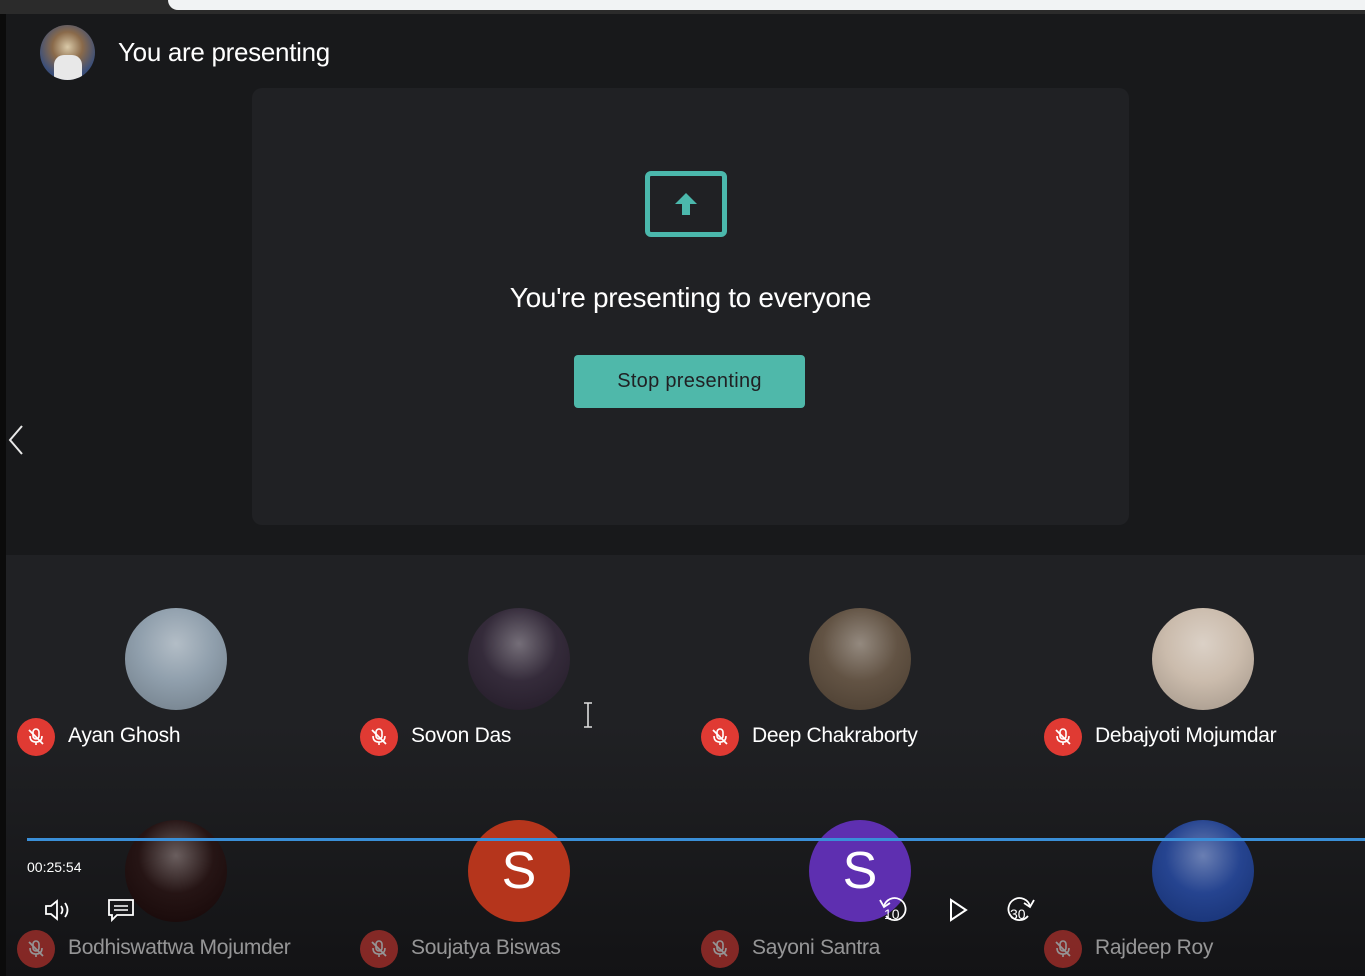 The image size is (1365, 976). What do you see at coordinates (1154, 947) in the screenshot?
I see `participant-name: Rajdeep Roy` at bounding box center [1154, 947].